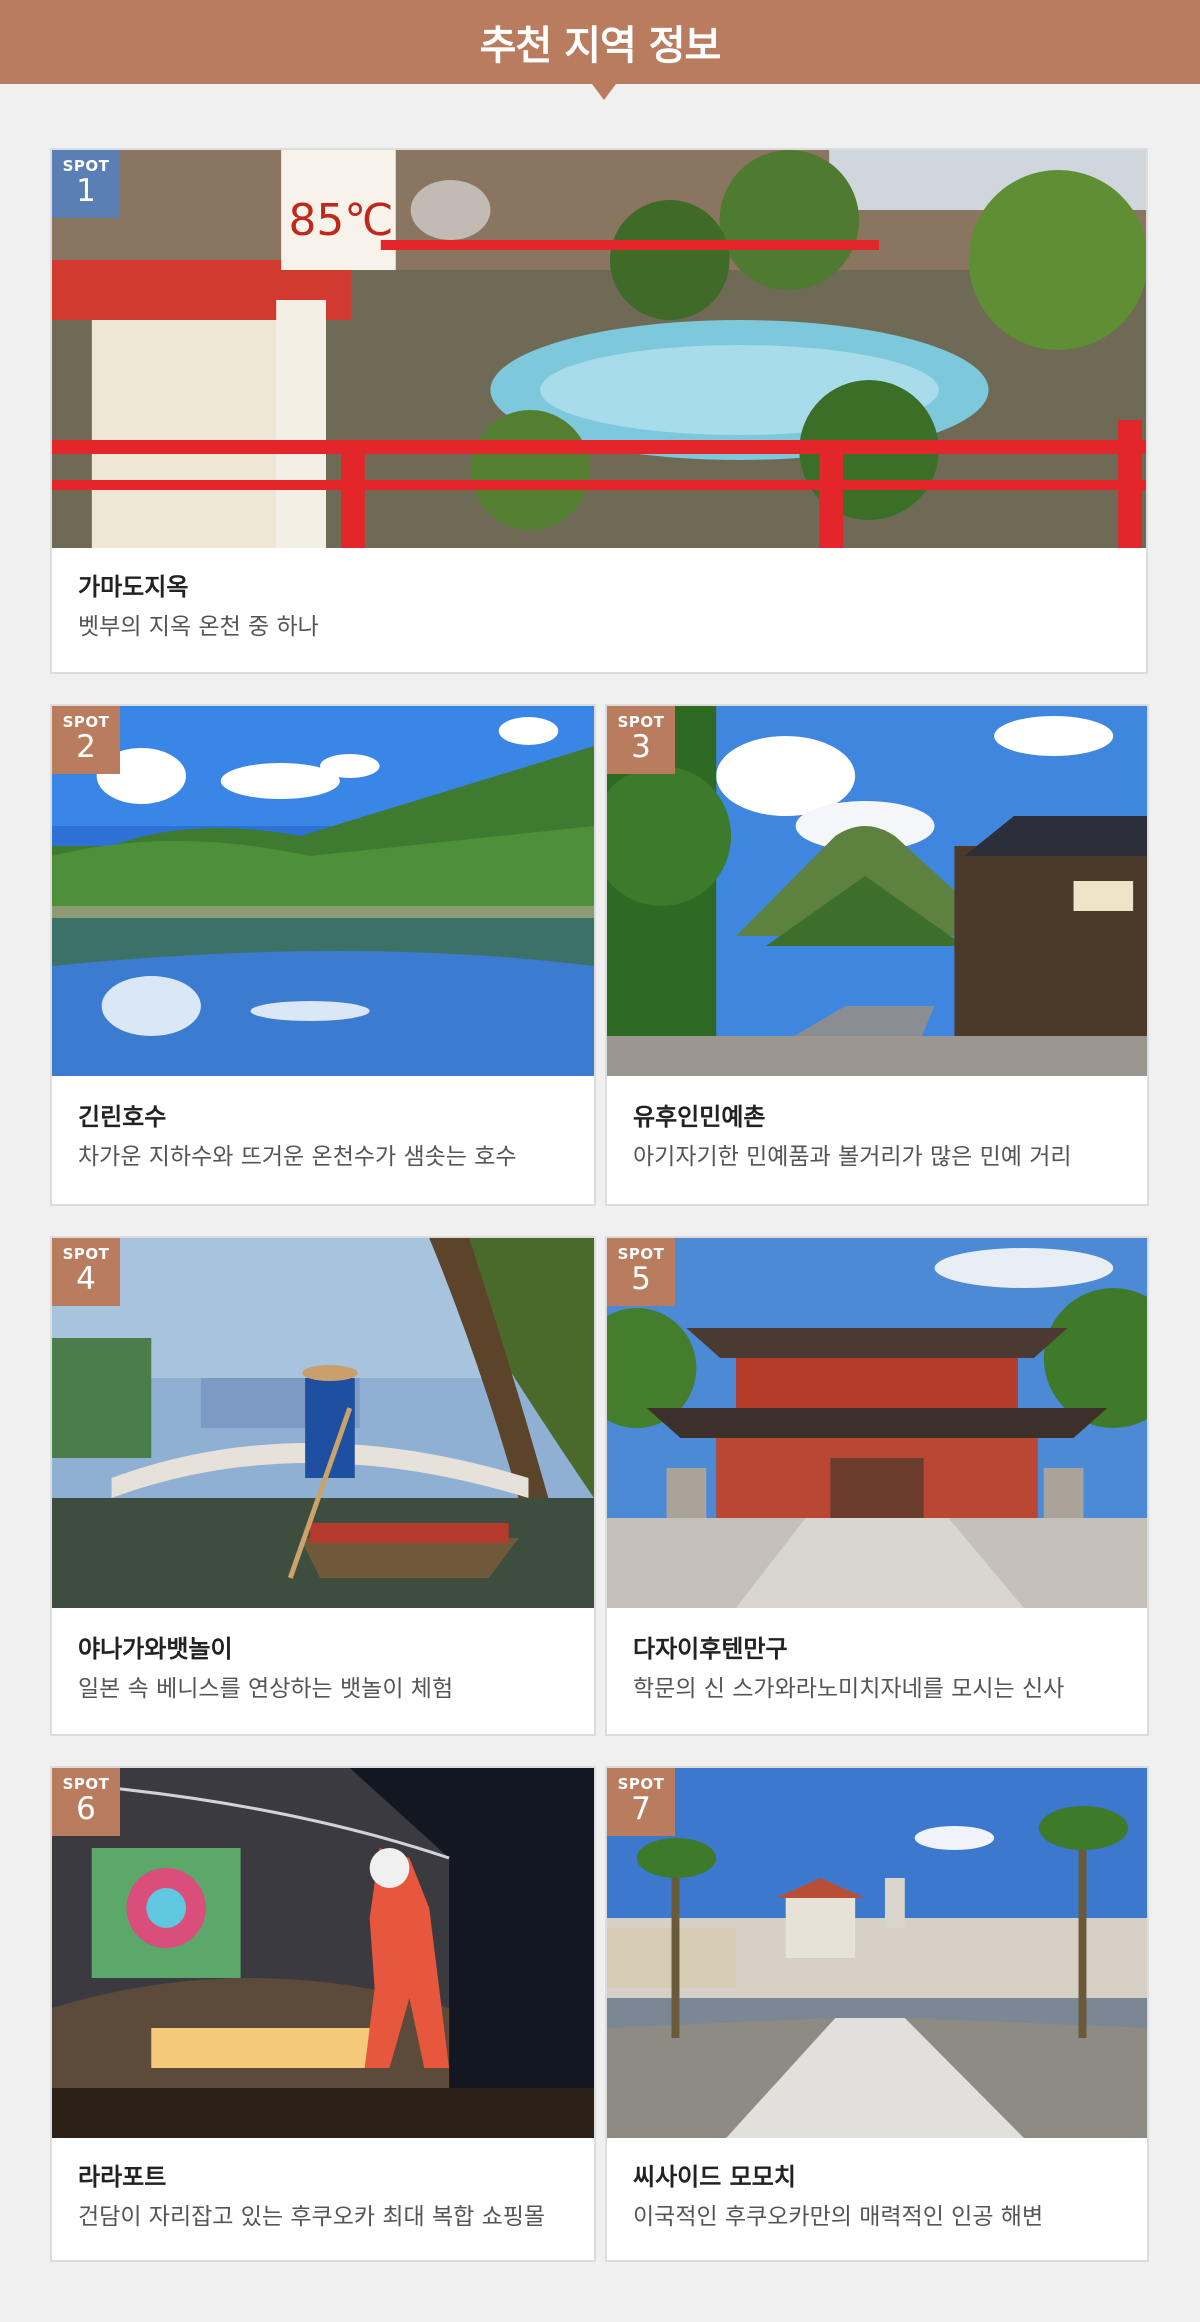  I want to click on spot-description: 차가운 지하수와 뜨거운 온천수가 샘솟는 호수, so click(297, 1157).